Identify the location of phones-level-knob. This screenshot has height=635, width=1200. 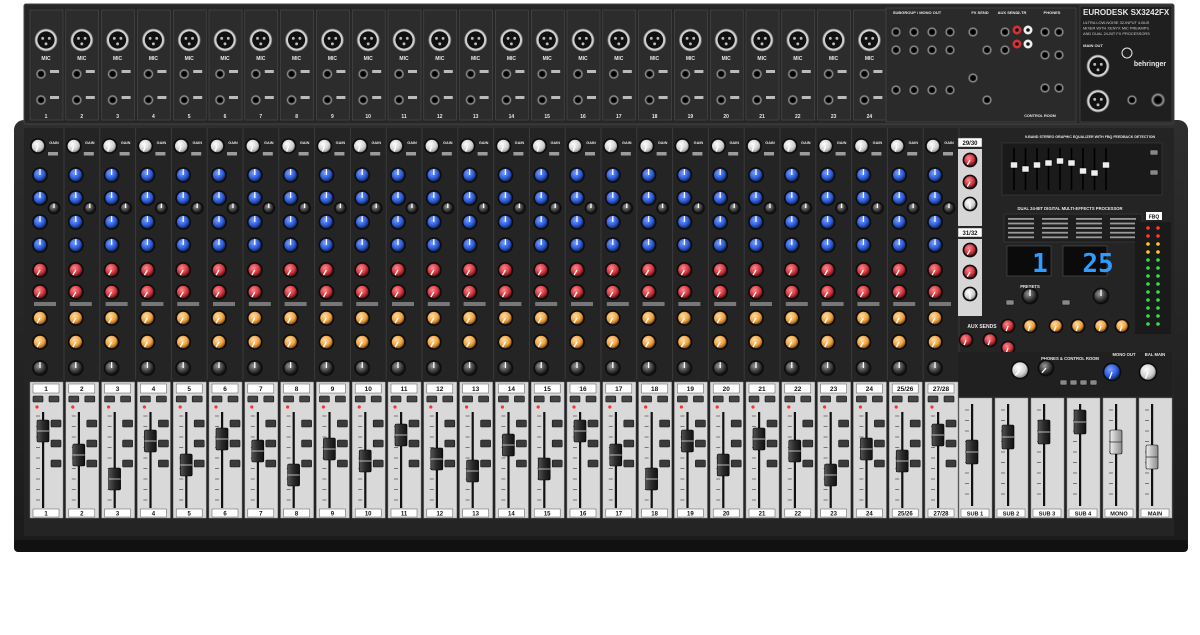
(1020, 370).